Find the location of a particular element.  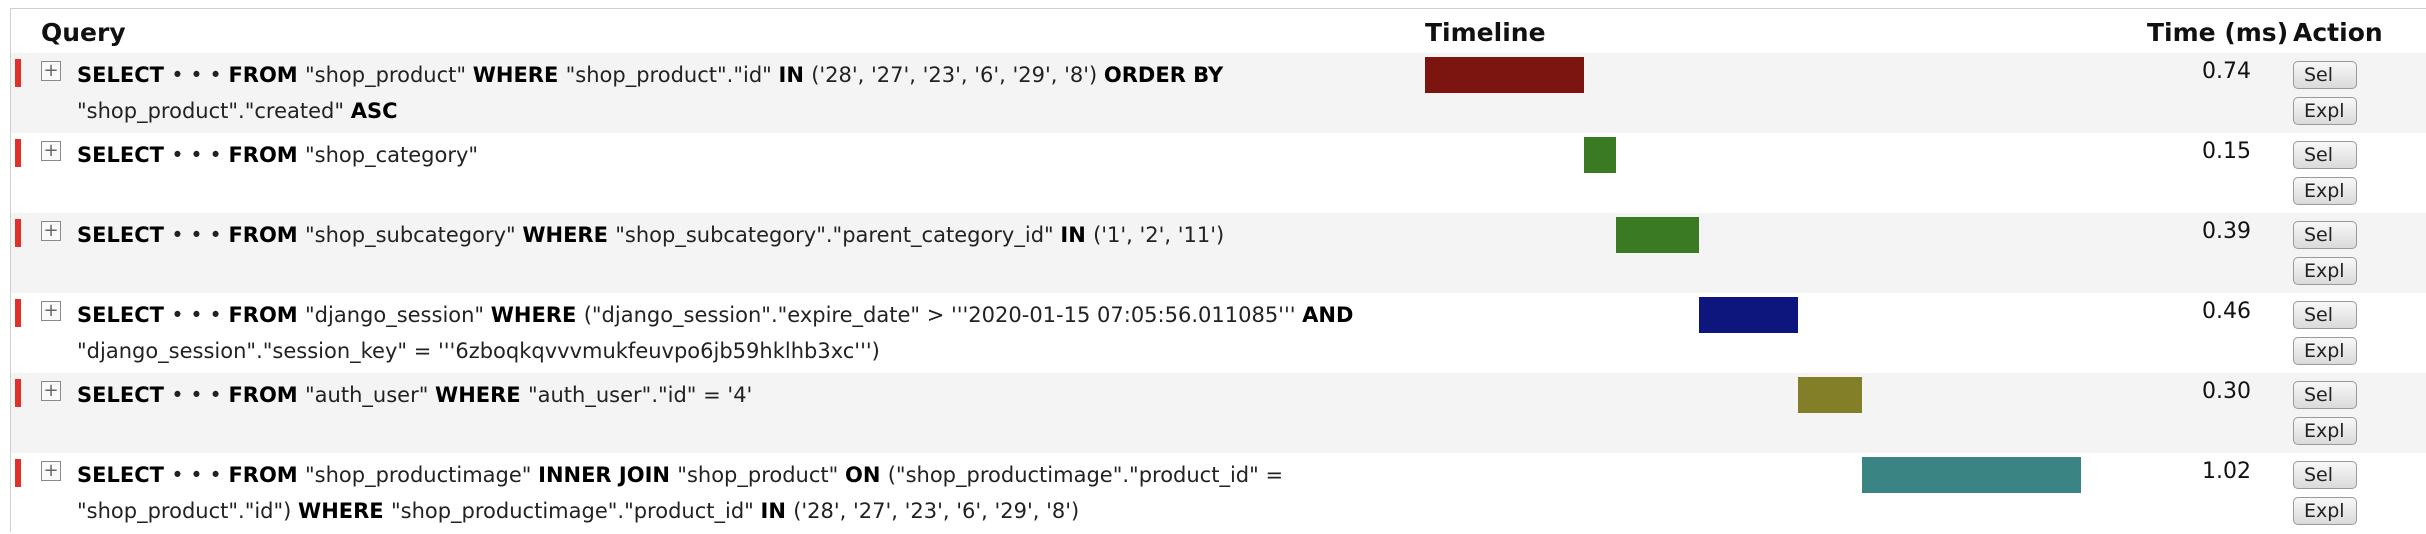

sql-line: SELECT • • • FROM "shop_category" is located at coordinates (682, 155).